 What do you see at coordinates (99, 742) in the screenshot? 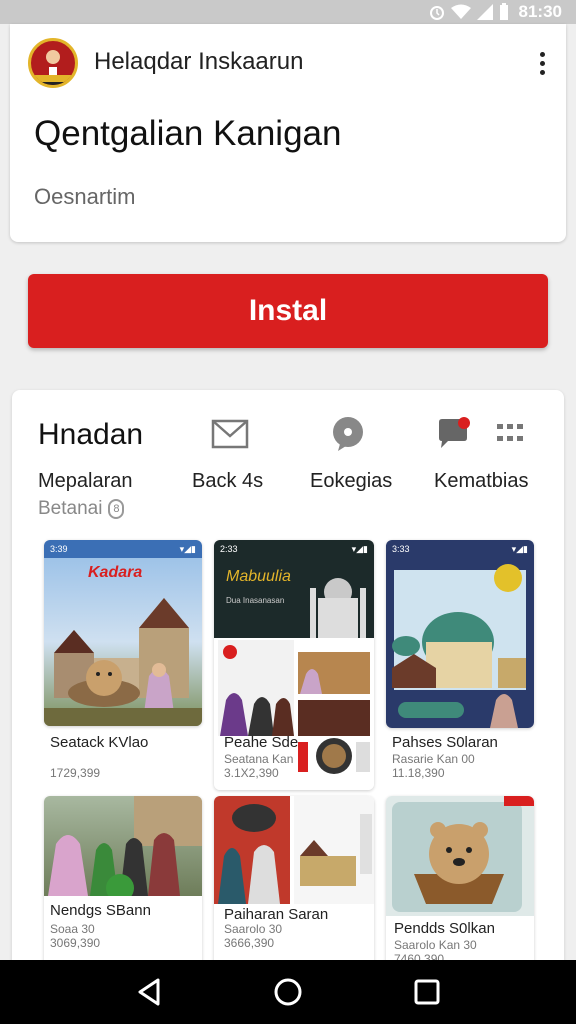
I see `screenshot-caption-1: Seatack KVlao` at bounding box center [99, 742].